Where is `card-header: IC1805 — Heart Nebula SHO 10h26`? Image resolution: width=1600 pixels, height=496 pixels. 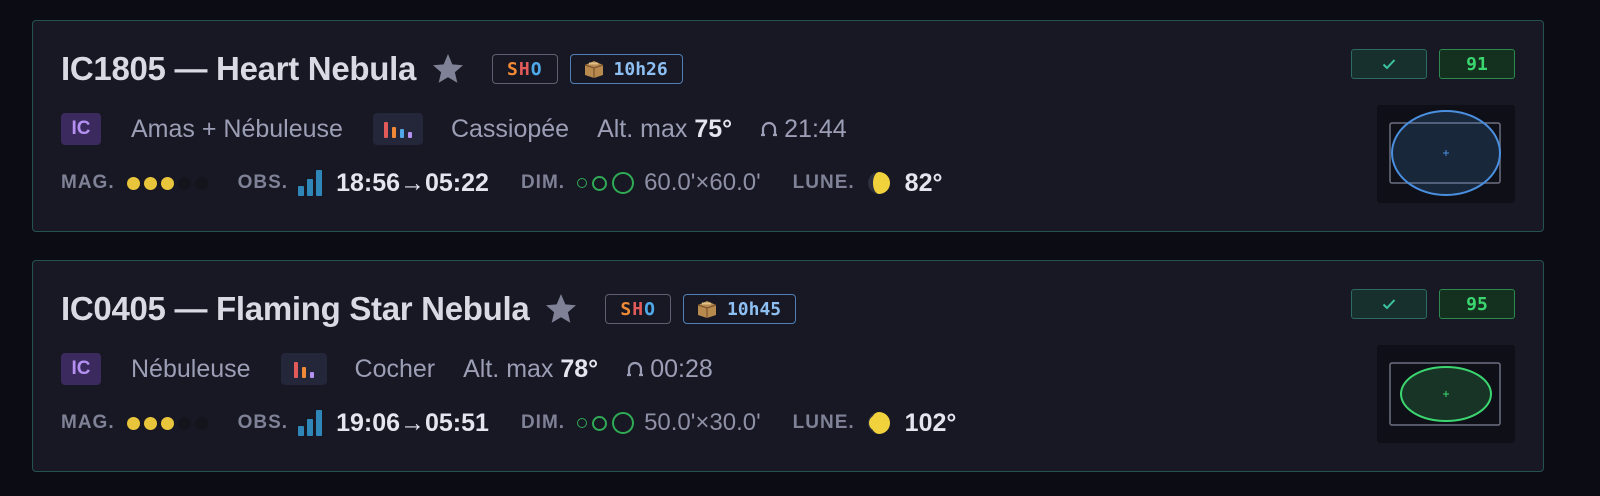
card-header: IC1805 — Heart Nebula SHO 10h26 is located at coordinates (372, 69).